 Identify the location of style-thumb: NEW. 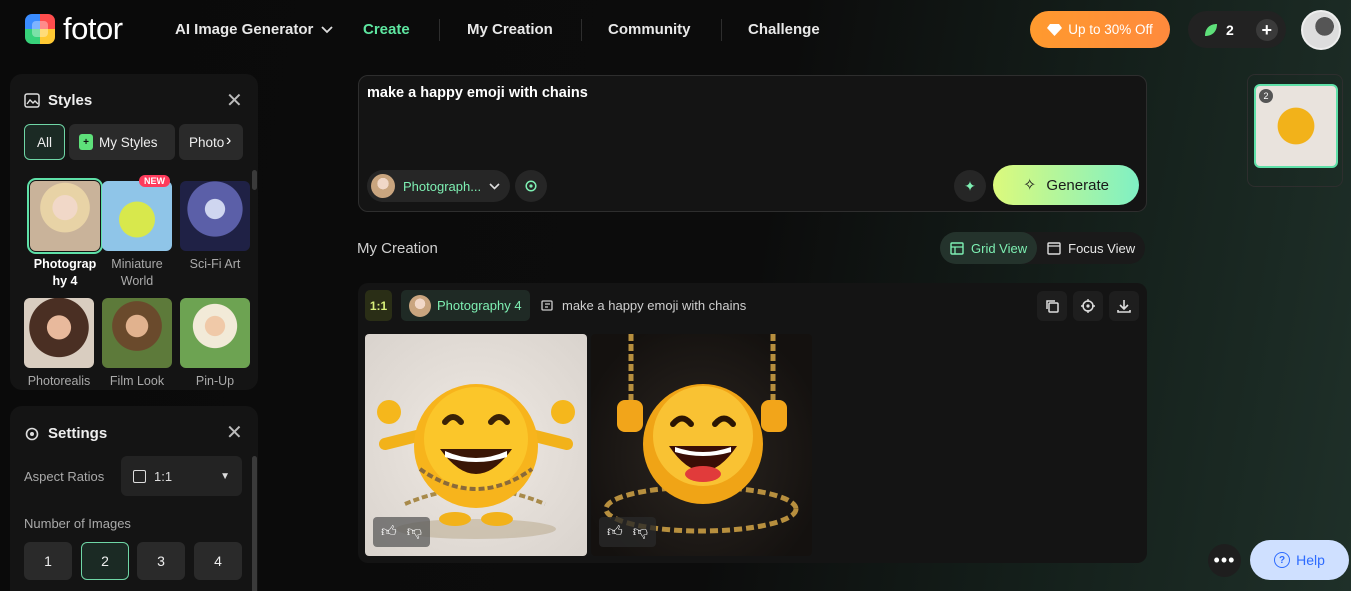
(137, 213).